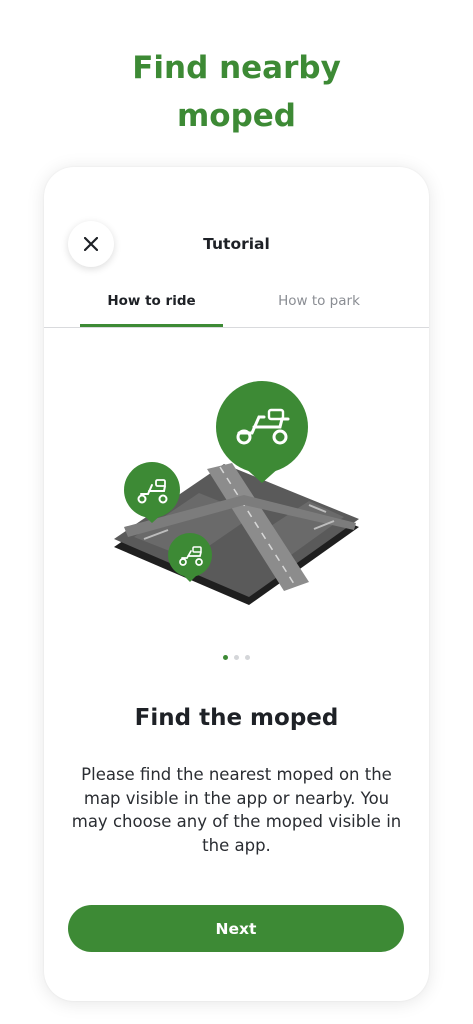 The height and width of the screenshot is (1024, 473). Describe the element at coordinates (236, 116) in the screenshot. I see `headline-line-2: moped` at that location.